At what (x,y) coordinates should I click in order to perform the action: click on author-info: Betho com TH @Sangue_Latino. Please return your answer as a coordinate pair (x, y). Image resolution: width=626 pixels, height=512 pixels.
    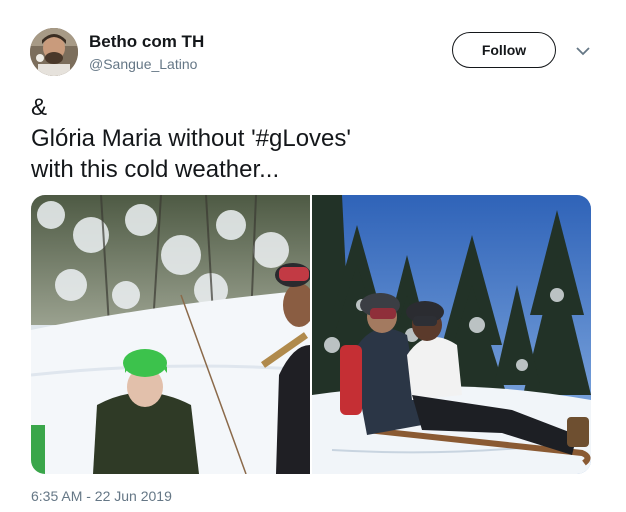
    Looking at the image, I should click on (146, 52).